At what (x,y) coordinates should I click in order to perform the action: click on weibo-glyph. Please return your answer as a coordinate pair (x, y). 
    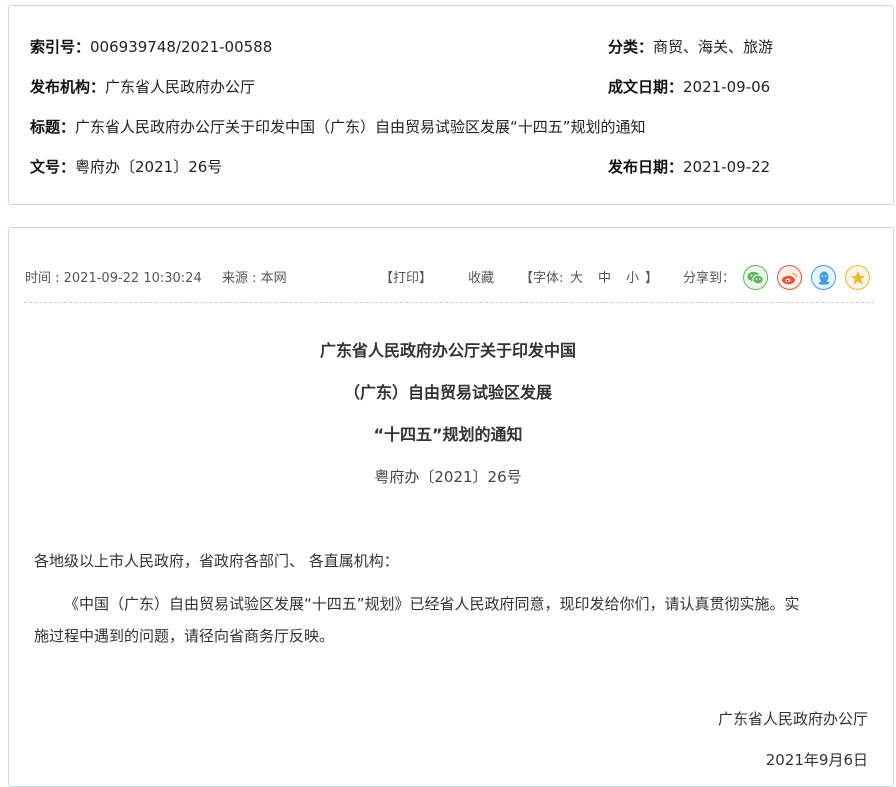
    Looking at the image, I should click on (790, 278).